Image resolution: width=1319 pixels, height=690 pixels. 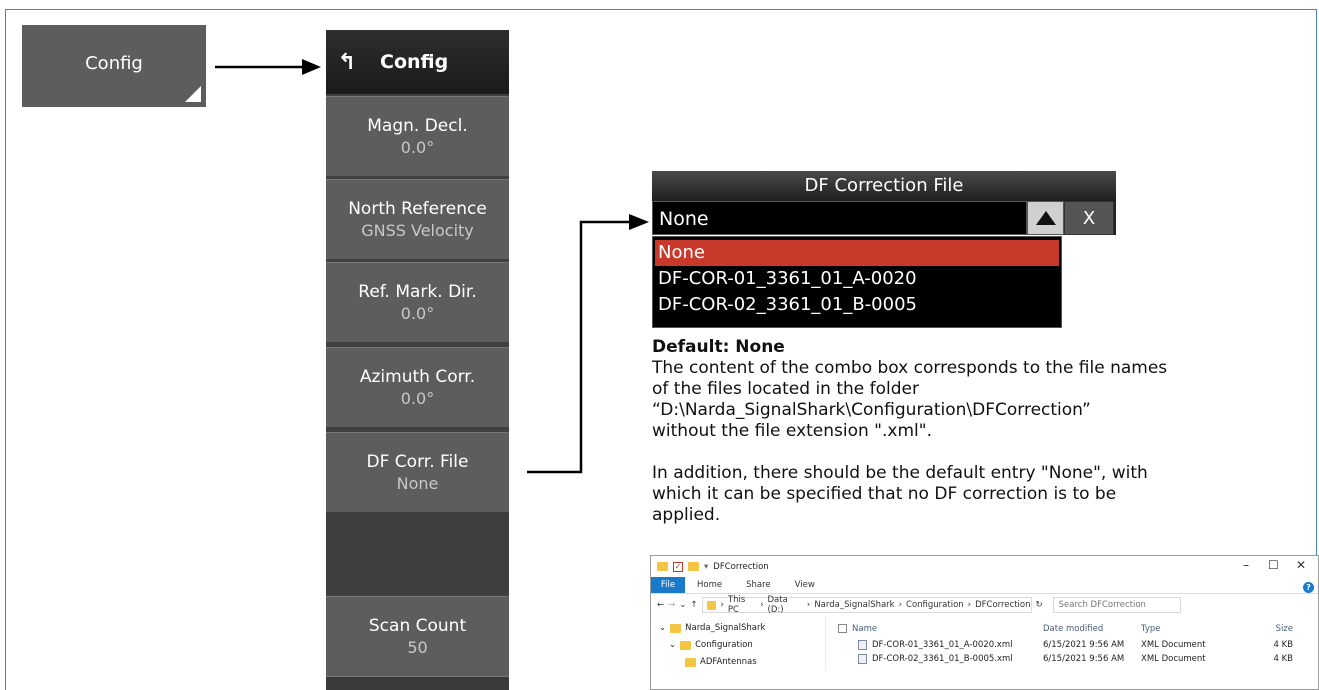 I want to click on menu-item-label: North Reference, so click(x=417, y=208).